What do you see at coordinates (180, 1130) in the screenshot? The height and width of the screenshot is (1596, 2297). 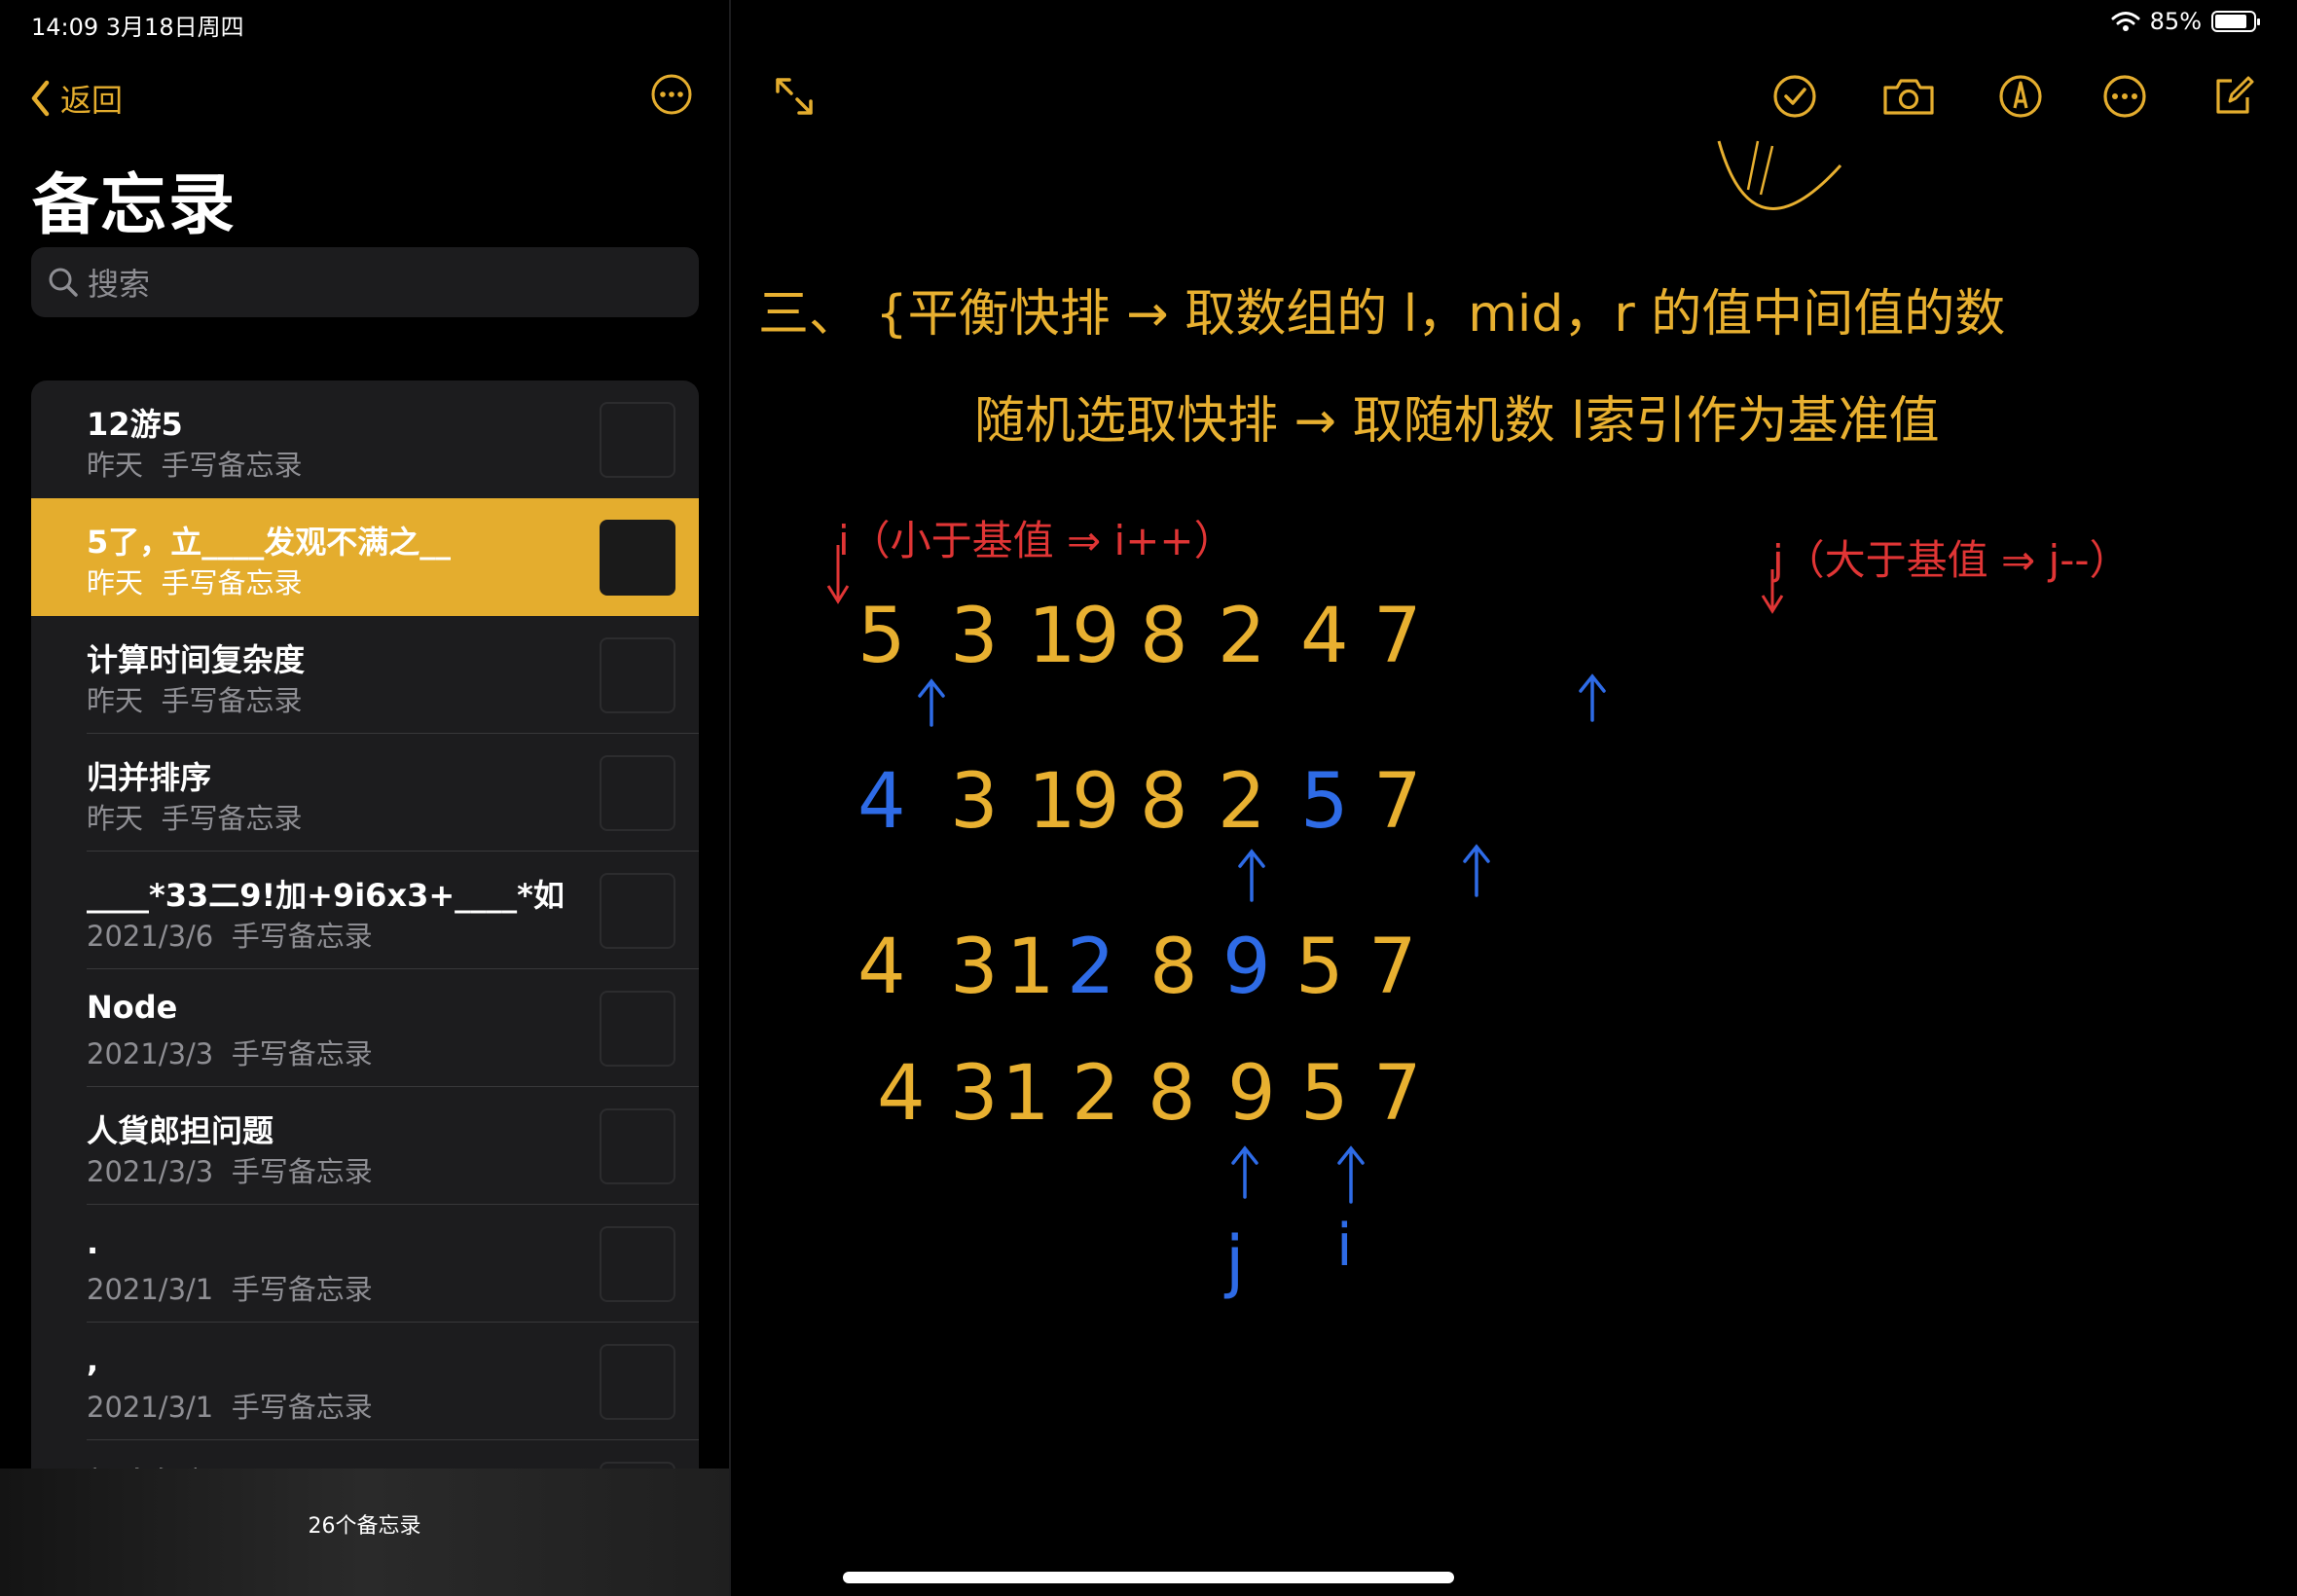 I see `note-title: 人貨郎担问题` at bounding box center [180, 1130].